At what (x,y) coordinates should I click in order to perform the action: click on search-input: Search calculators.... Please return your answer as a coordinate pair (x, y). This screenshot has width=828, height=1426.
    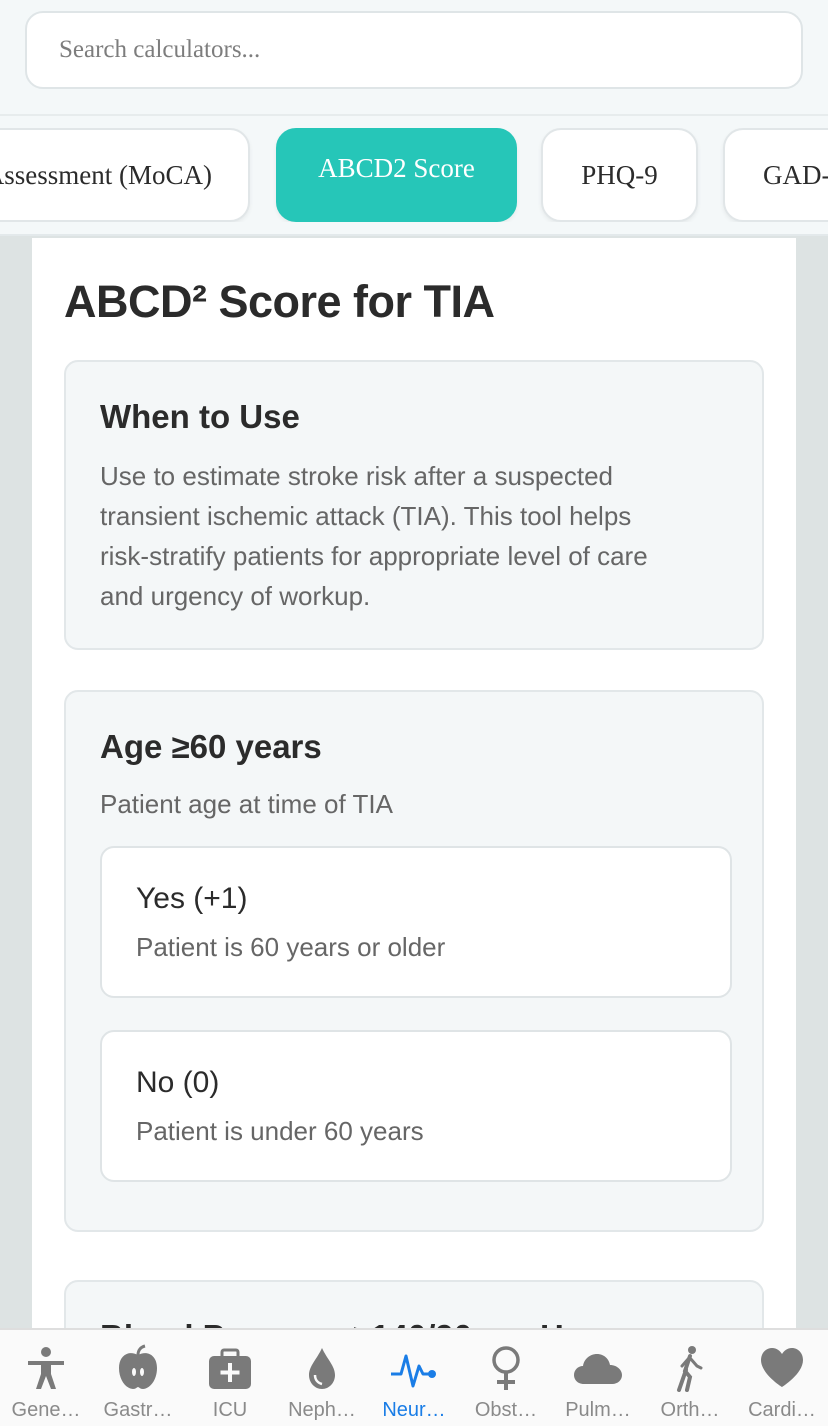
    Looking at the image, I should click on (414, 50).